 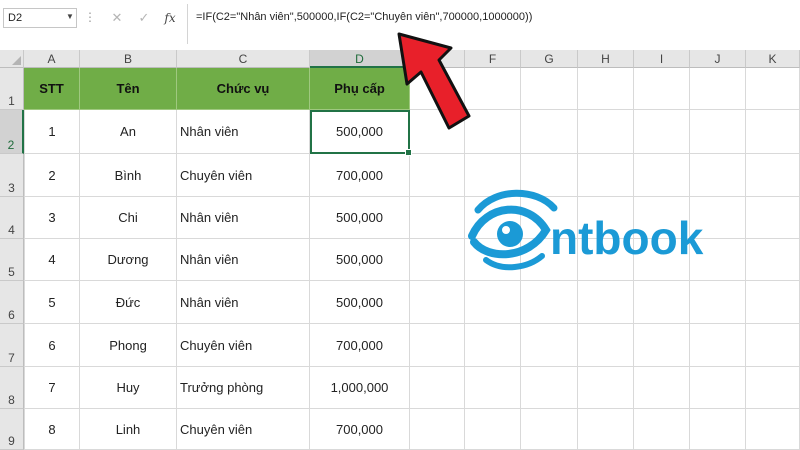 What do you see at coordinates (52, 260) in the screenshot?
I see `cell-stt: 4` at bounding box center [52, 260].